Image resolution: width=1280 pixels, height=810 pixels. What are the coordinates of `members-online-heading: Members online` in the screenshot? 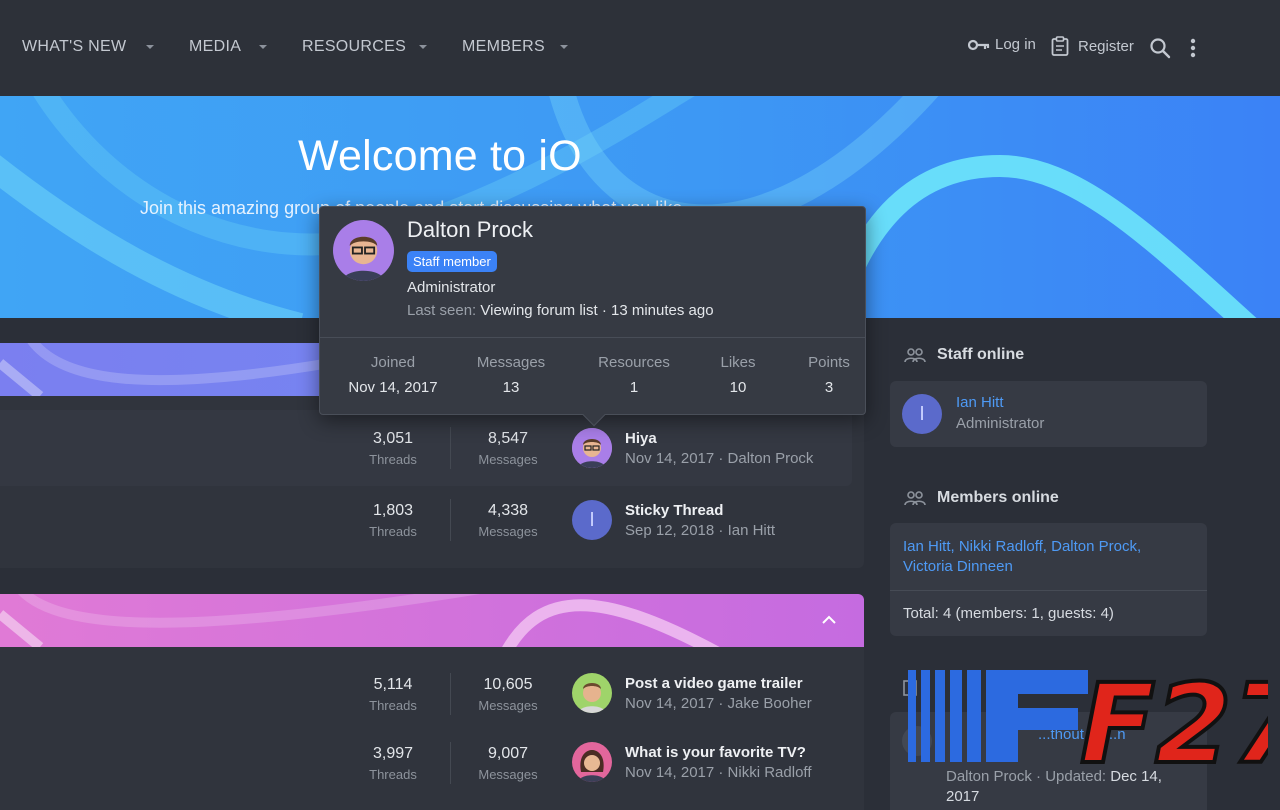 It's located at (981, 498).